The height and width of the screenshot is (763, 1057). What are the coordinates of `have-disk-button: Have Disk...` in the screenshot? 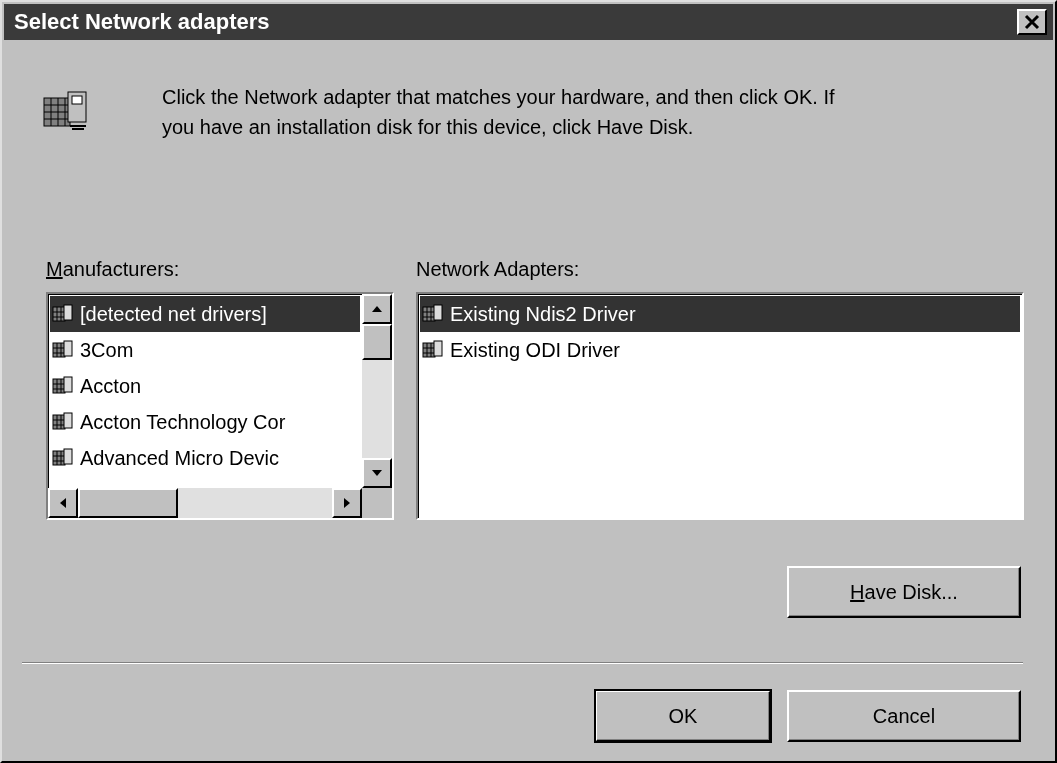 It's located at (904, 592).